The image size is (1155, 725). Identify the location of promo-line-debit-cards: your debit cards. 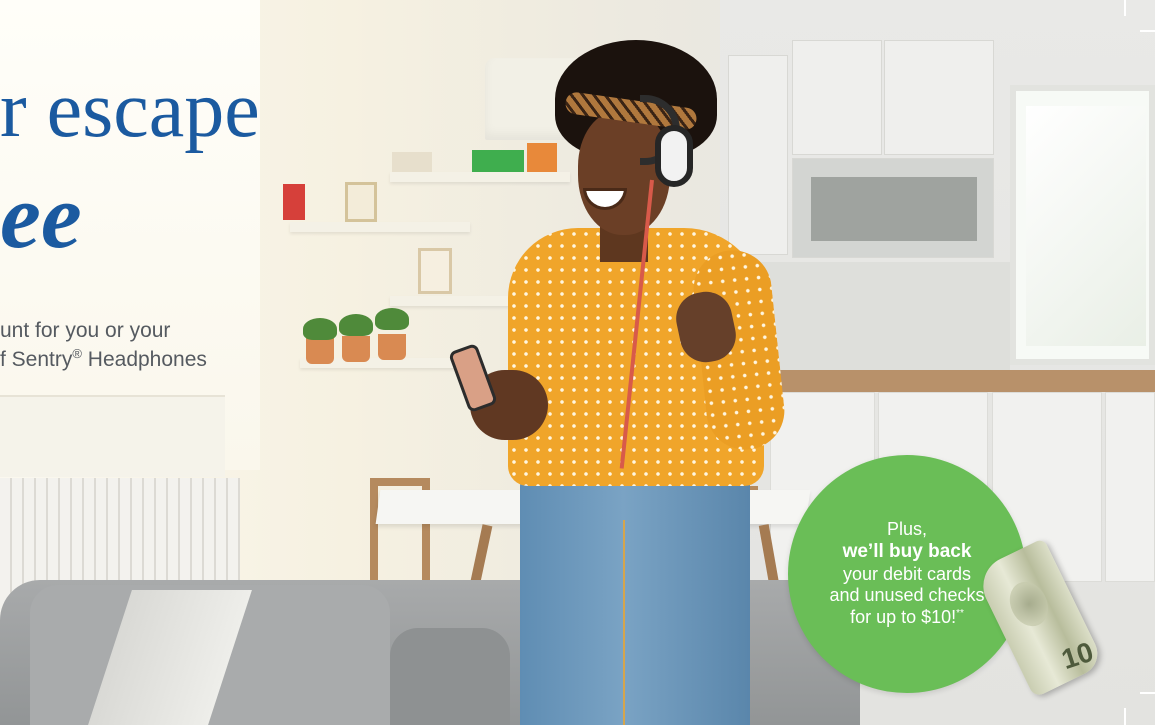
(907, 573).